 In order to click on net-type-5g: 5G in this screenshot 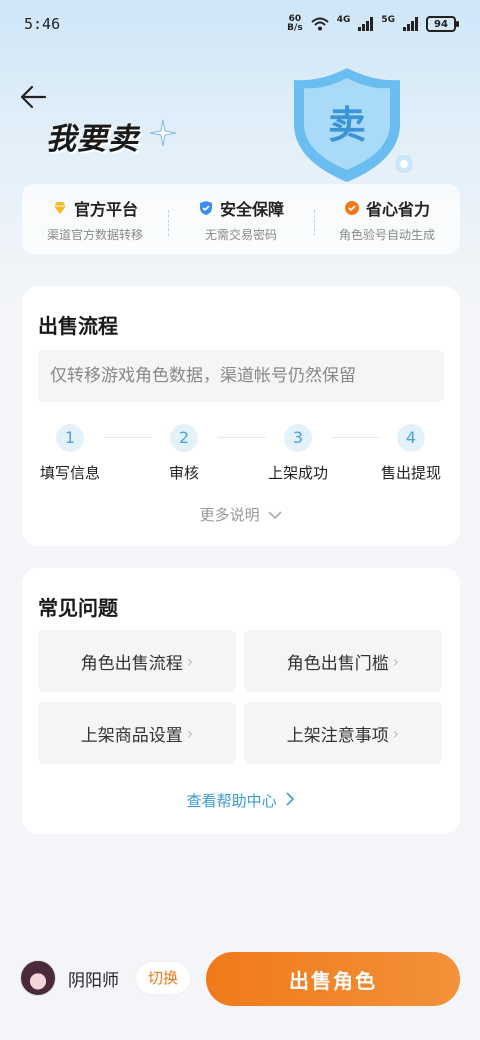, I will do `click(388, 20)`.